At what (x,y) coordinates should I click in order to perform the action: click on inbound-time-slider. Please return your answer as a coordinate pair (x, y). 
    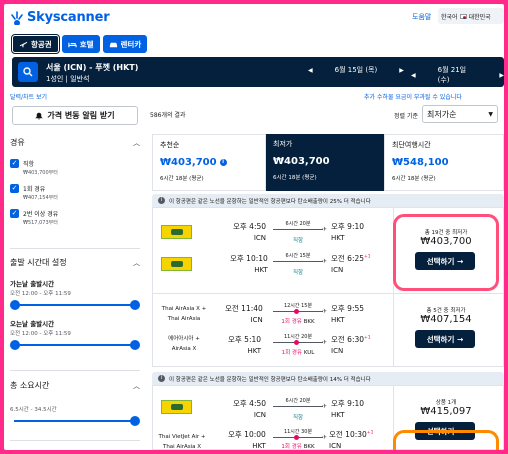
    Looking at the image, I should click on (75, 345).